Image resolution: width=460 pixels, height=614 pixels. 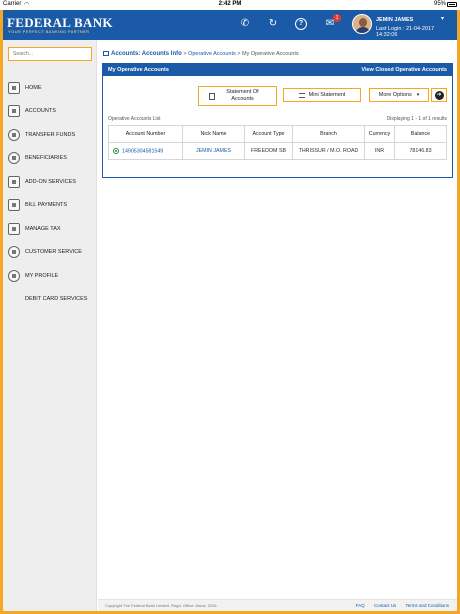 What do you see at coordinates (332, 22) in the screenshot?
I see `mail-icon: ✉ 1` at bounding box center [332, 22].